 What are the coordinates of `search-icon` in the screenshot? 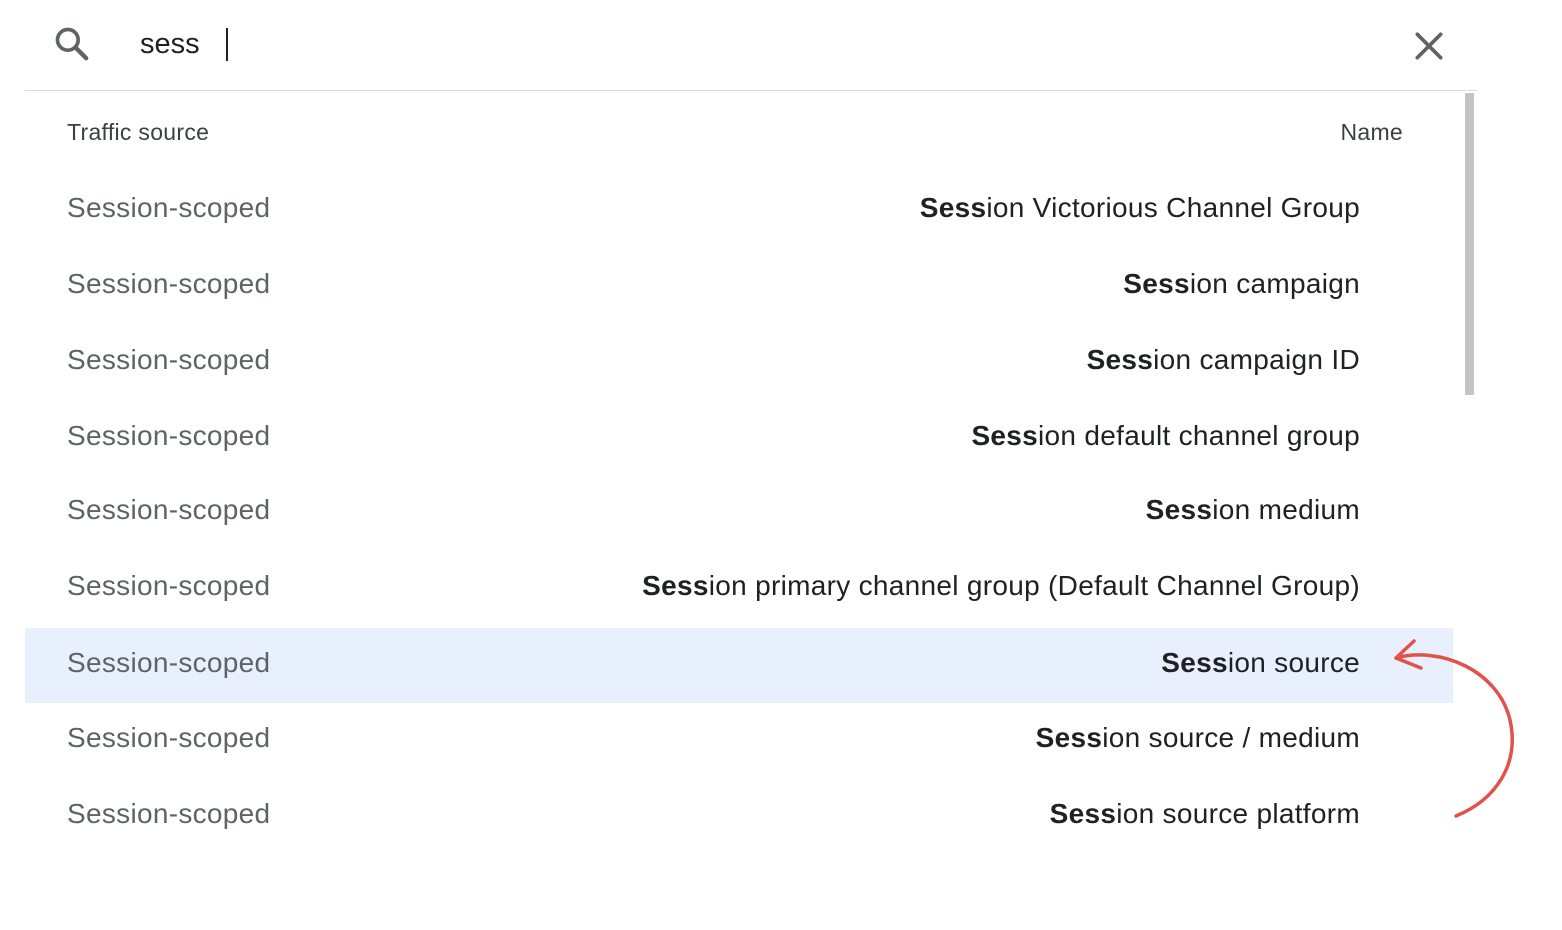 It's located at (72, 44).